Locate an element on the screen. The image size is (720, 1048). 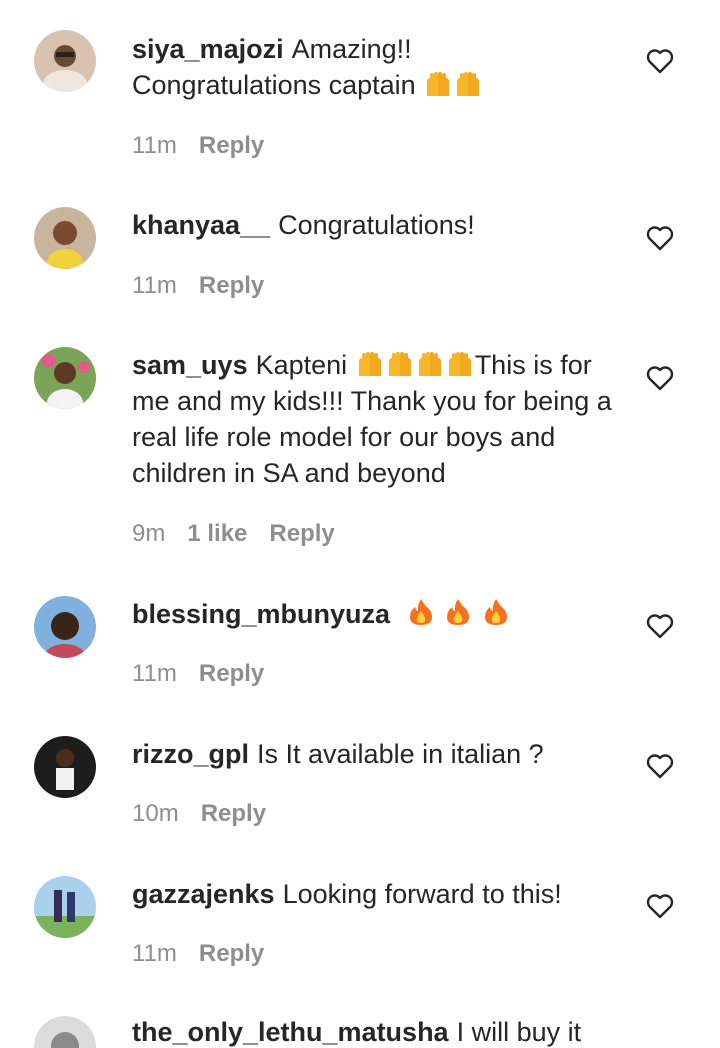
comment-text-line: Congratulations captain is located at coordinates (274, 85).